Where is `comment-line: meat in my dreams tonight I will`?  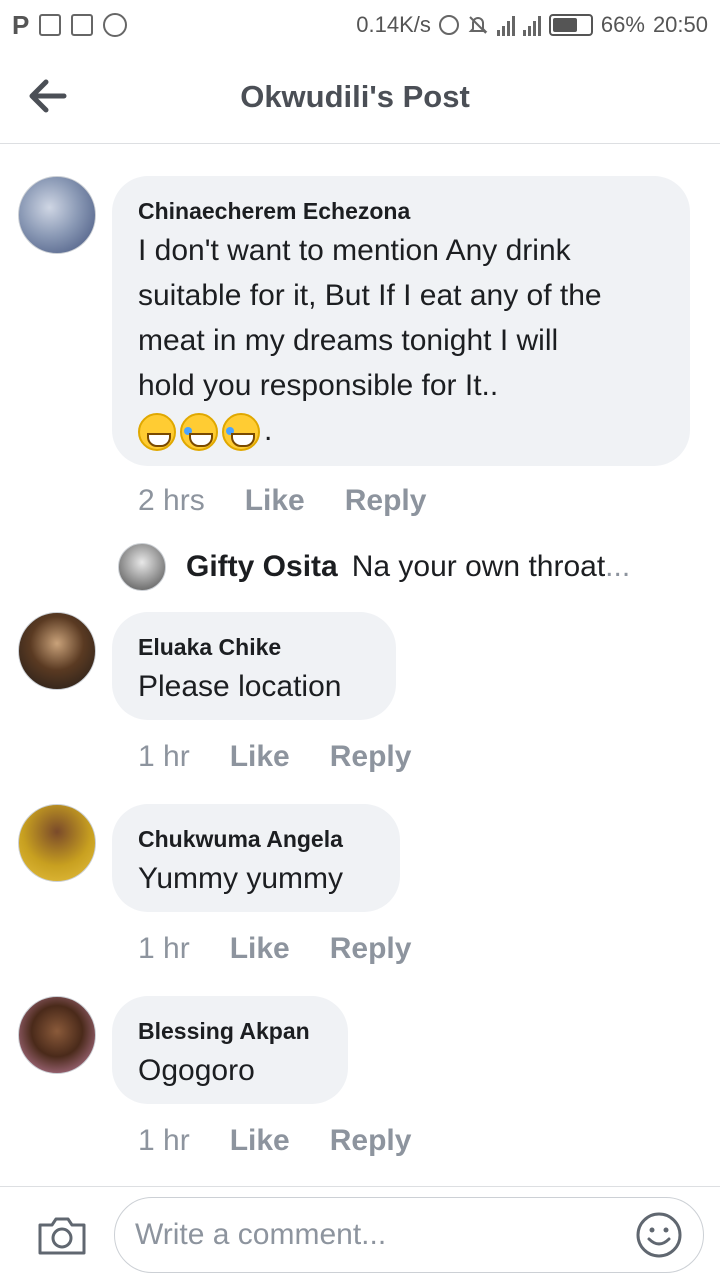
comment-line: meat in my dreams tonight I will is located at coordinates (348, 340).